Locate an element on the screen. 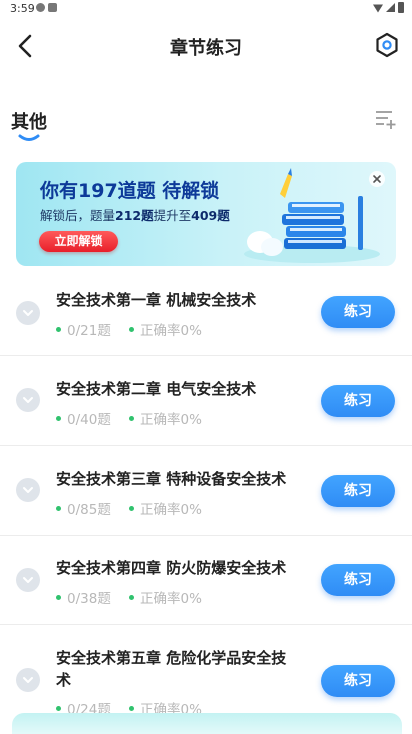 Image resolution: width=412 pixels, height=734 pixels. promo-sub-mid: 提升至 is located at coordinates (172, 215).